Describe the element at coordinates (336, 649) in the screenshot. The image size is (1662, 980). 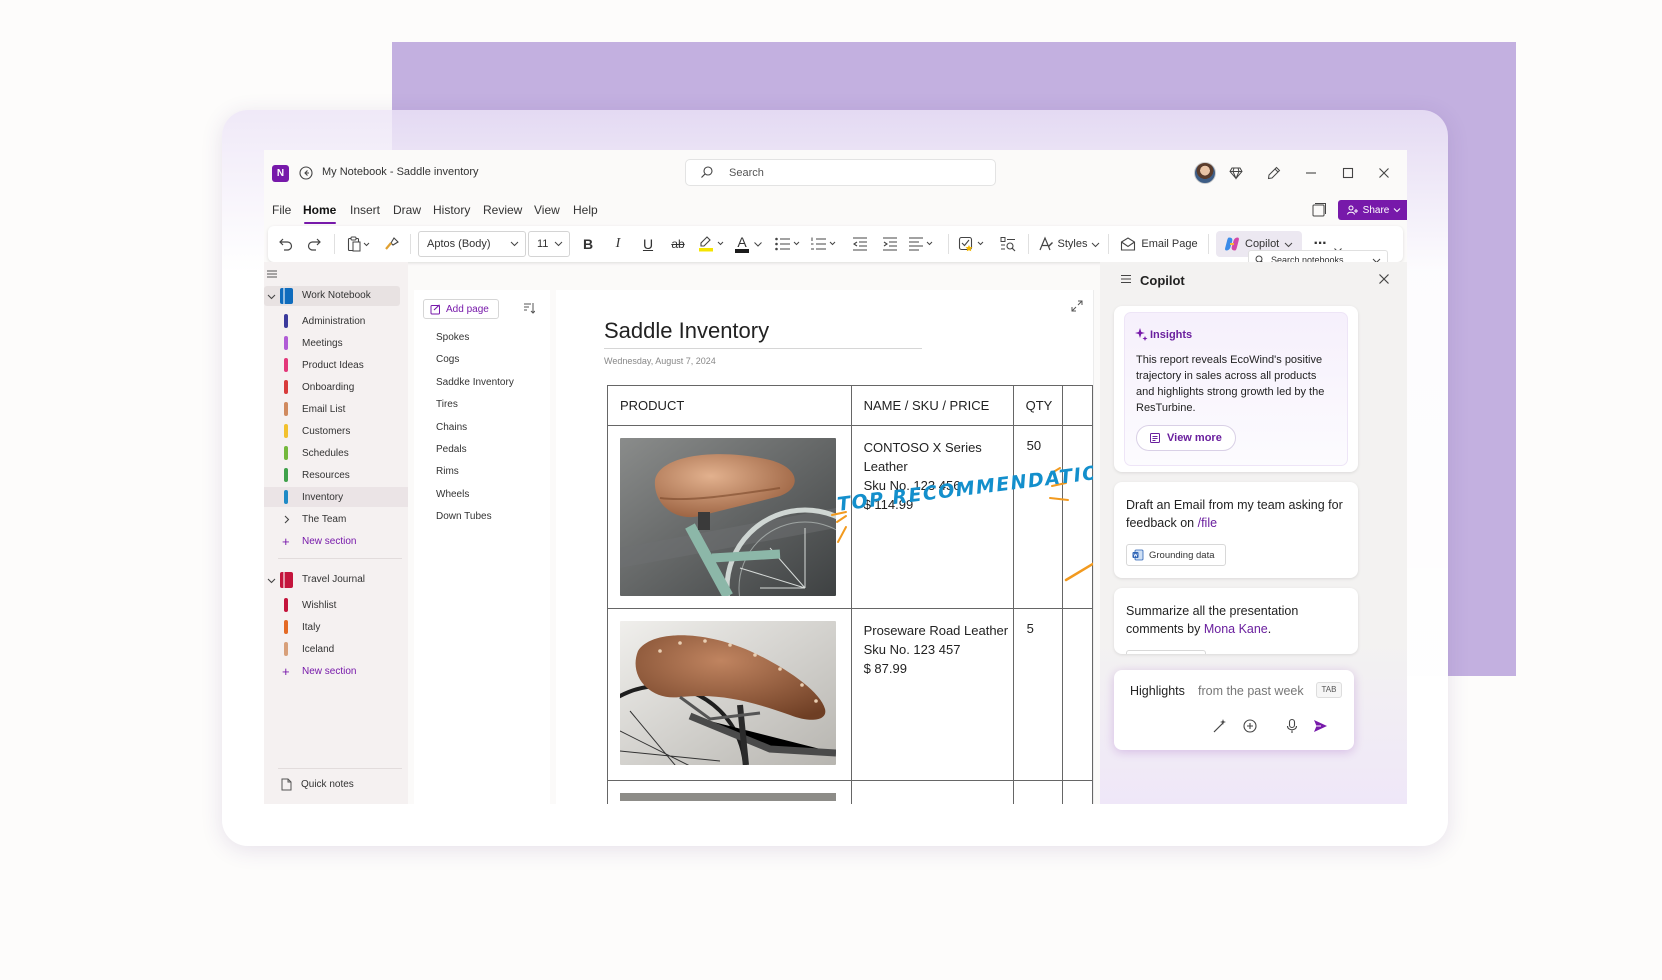
I see `section-iceland: Iceland` at that location.